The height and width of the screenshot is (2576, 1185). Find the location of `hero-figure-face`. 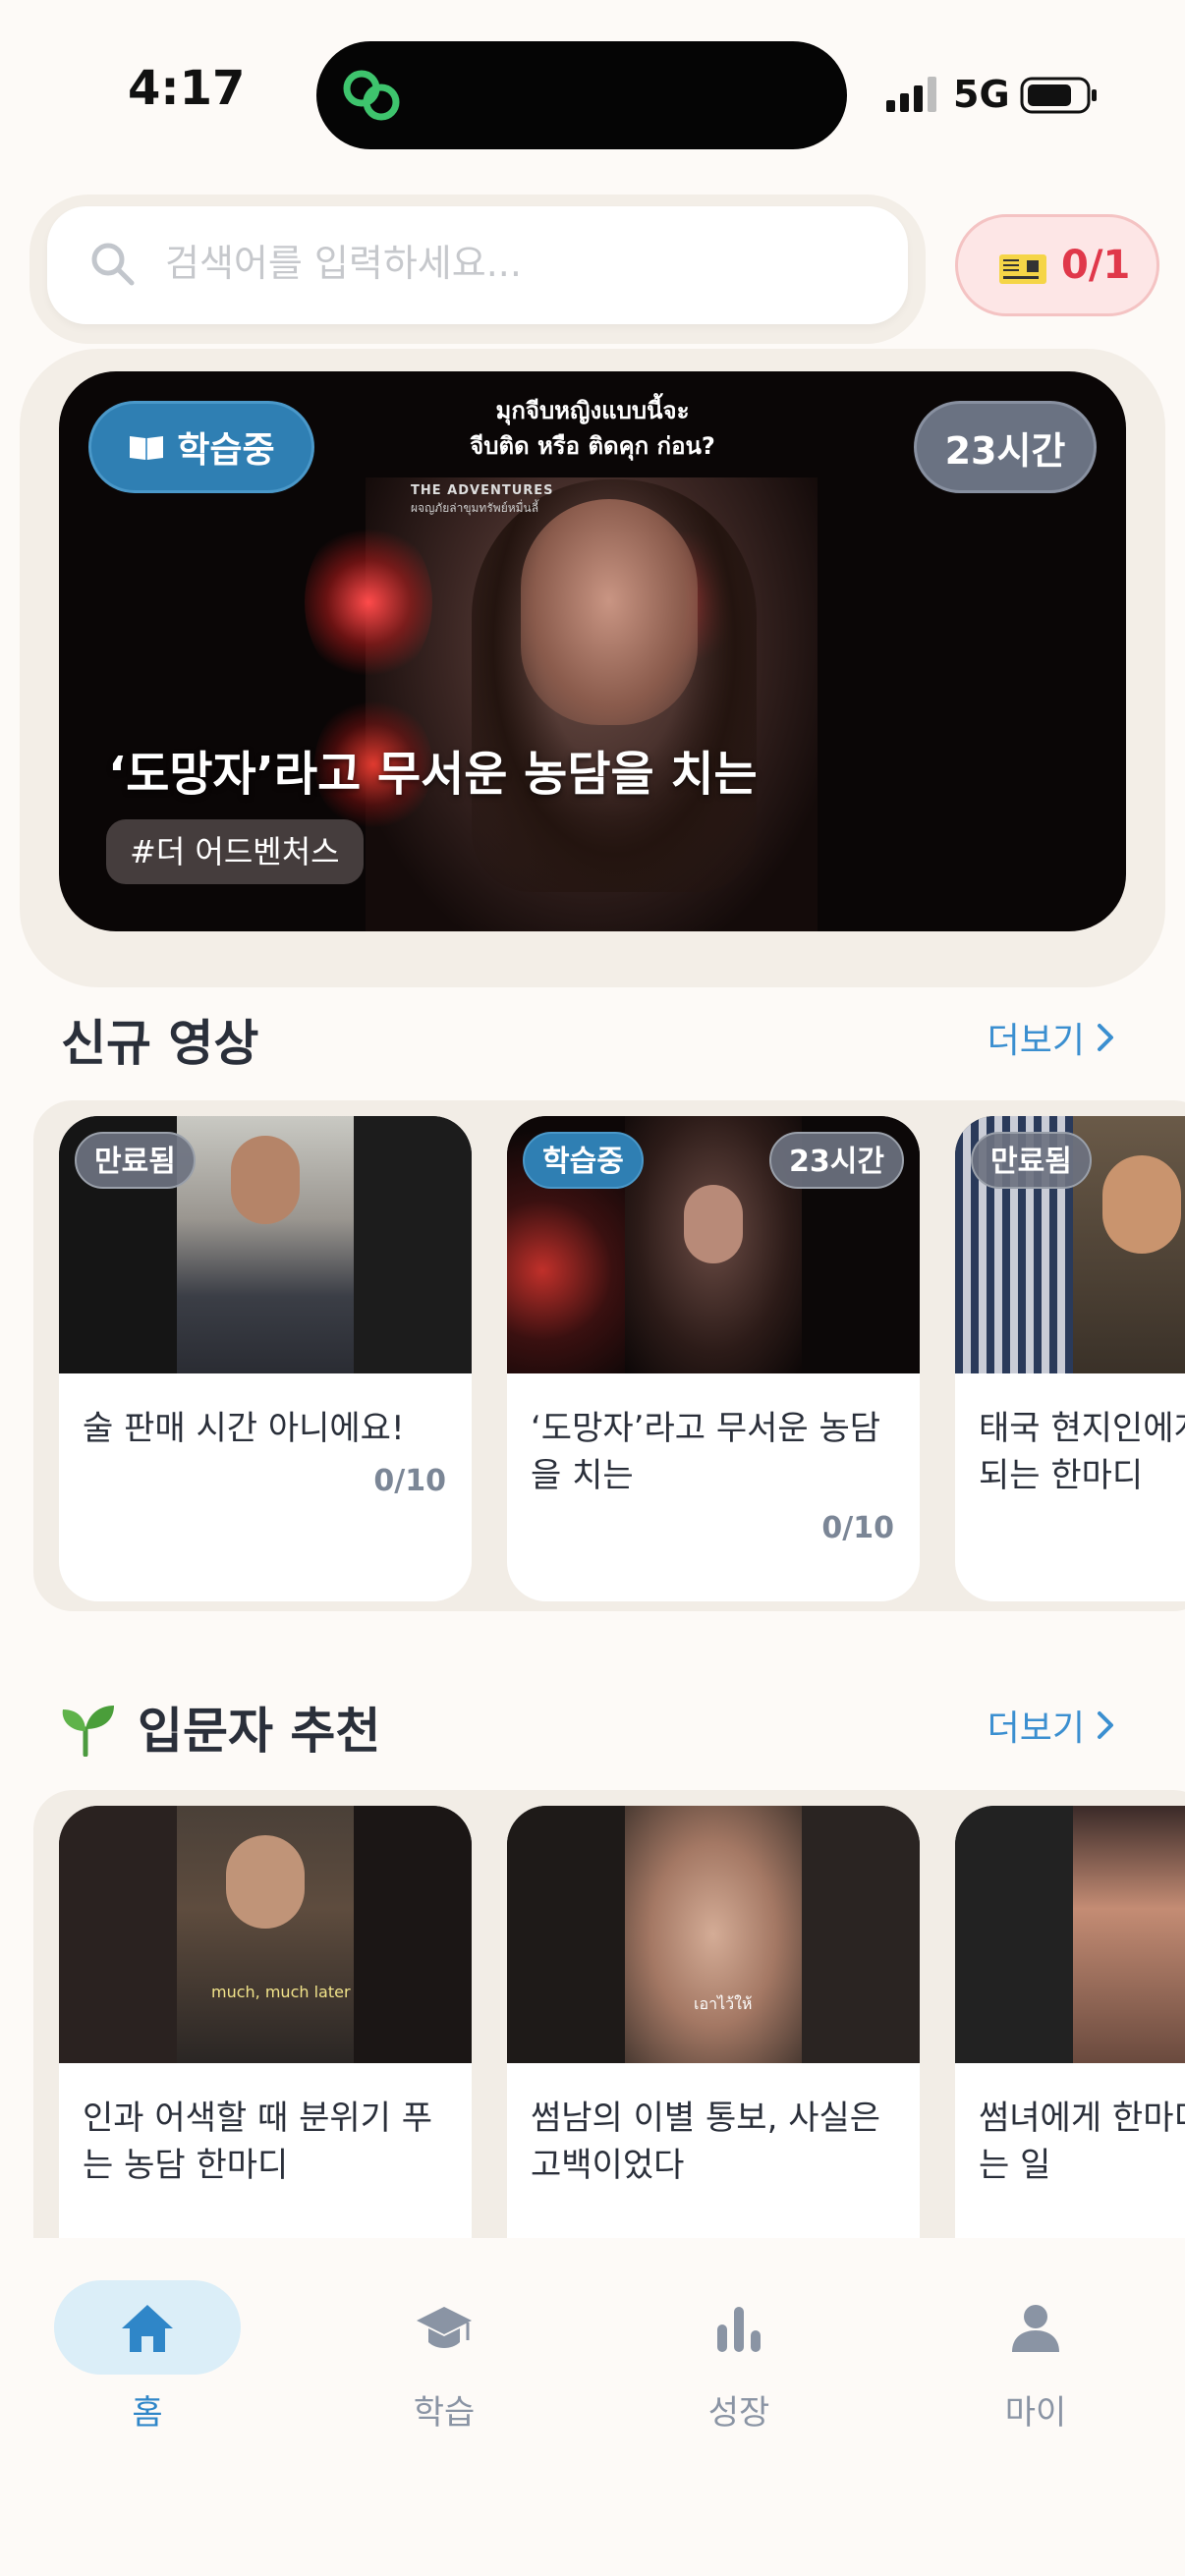

hero-figure-face is located at coordinates (610, 612).